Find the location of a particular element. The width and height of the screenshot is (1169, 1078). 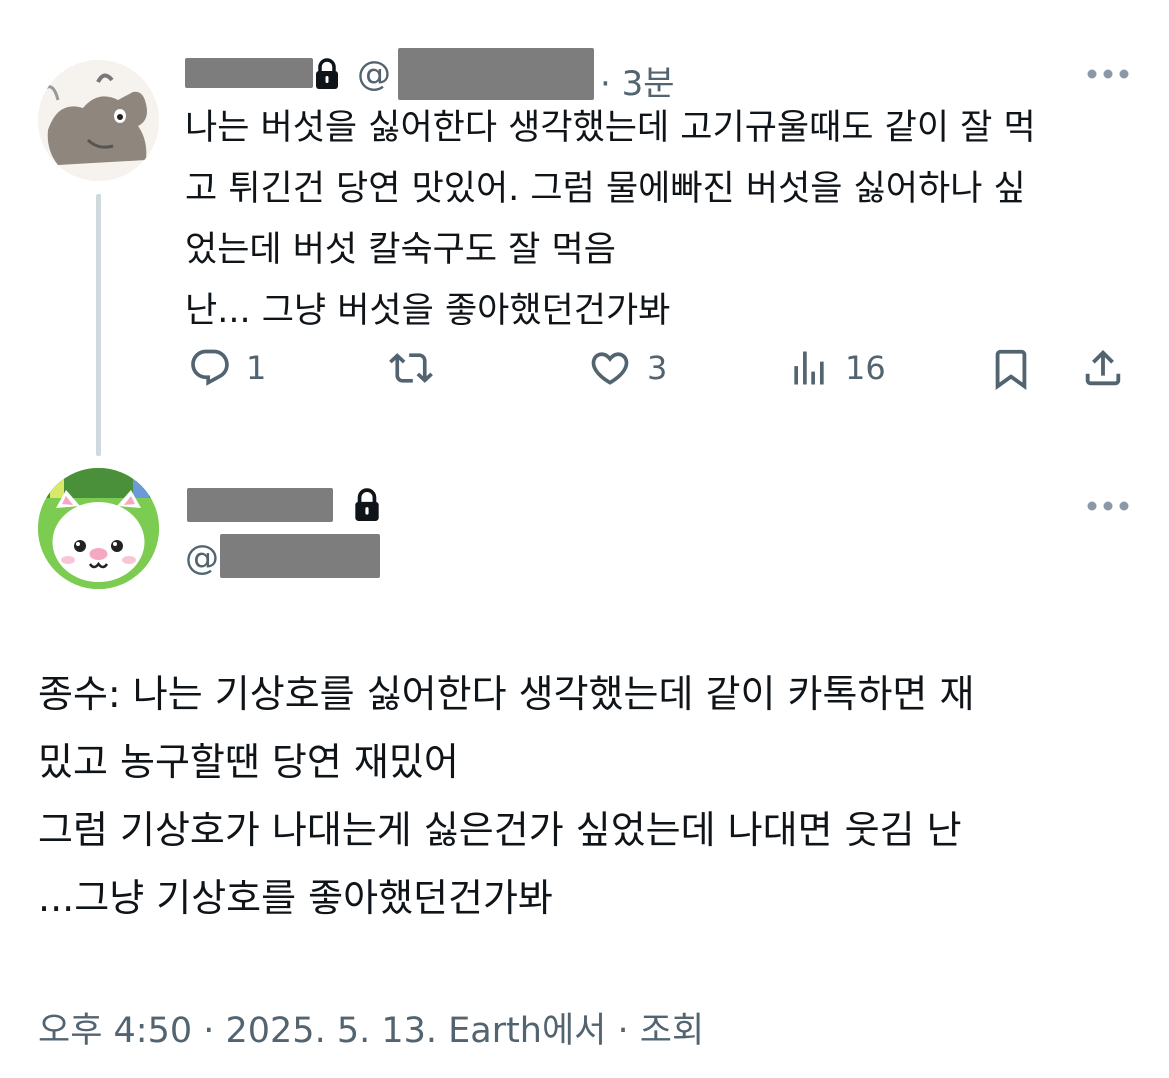

like-icon is located at coordinates (610, 368).